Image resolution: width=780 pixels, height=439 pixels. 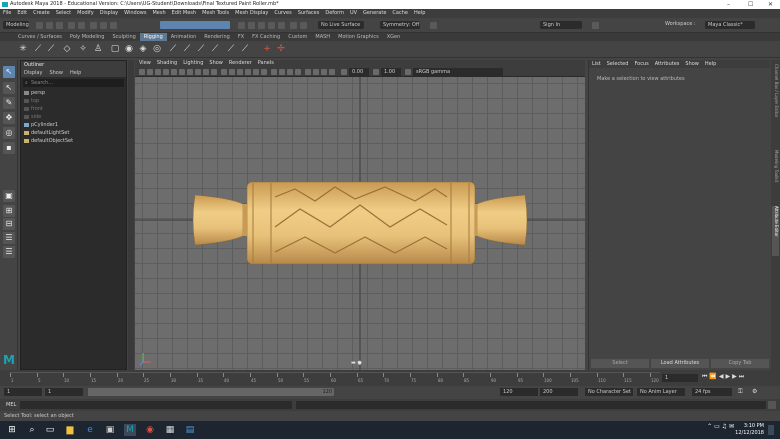 I want to click on snap-grid-icon, so click(x=241, y=25).